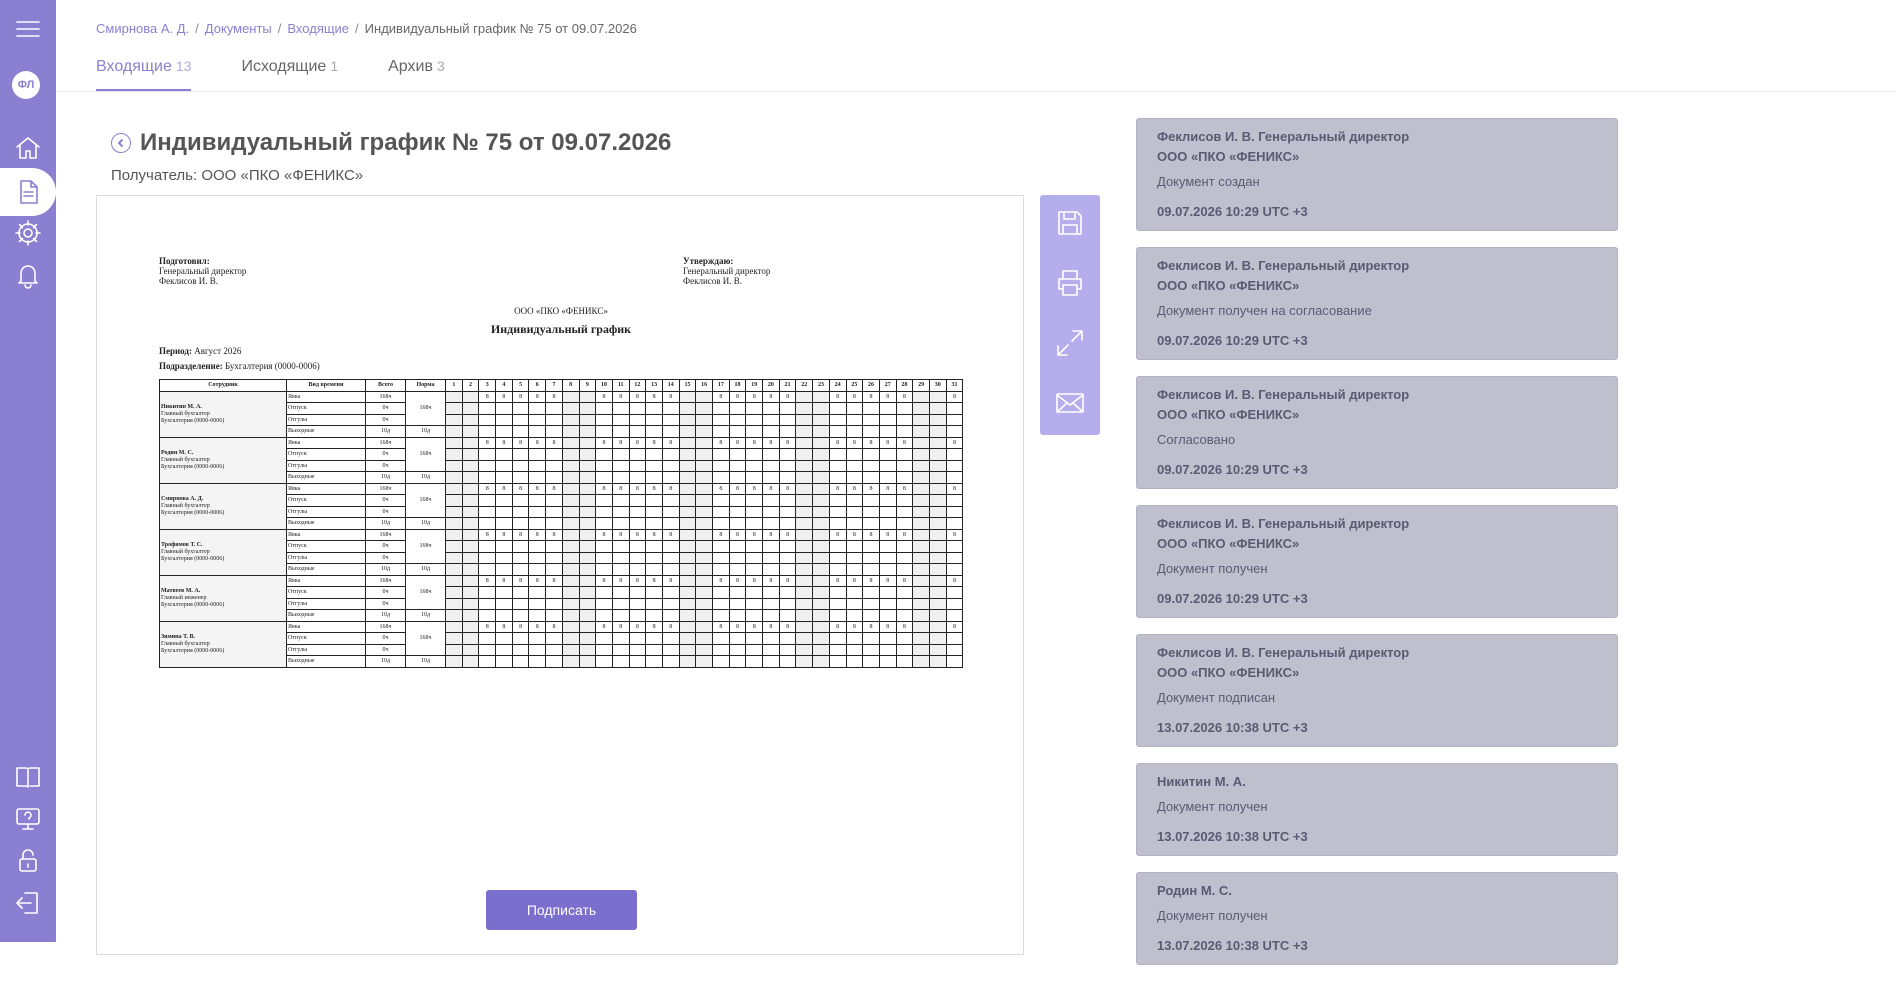 The height and width of the screenshot is (981, 1896). Describe the element at coordinates (28, 777) in the screenshot. I see `book-icon` at that location.